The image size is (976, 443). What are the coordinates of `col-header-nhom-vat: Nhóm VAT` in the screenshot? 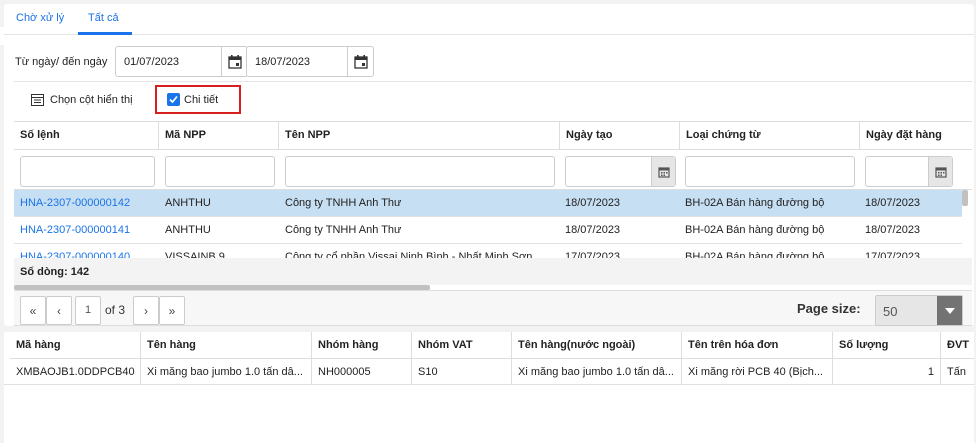 It's located at (462, 345).